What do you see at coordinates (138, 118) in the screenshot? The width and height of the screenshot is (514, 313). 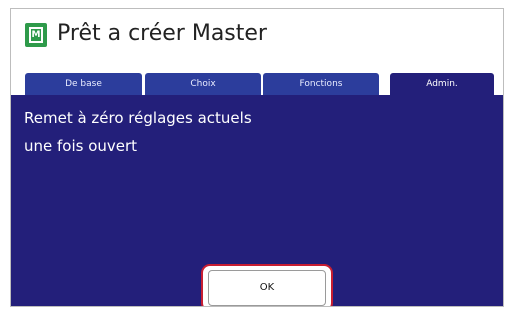 I see `message-line-1: Remet à zéro réglages actuels` at bounding box center [138, 118].